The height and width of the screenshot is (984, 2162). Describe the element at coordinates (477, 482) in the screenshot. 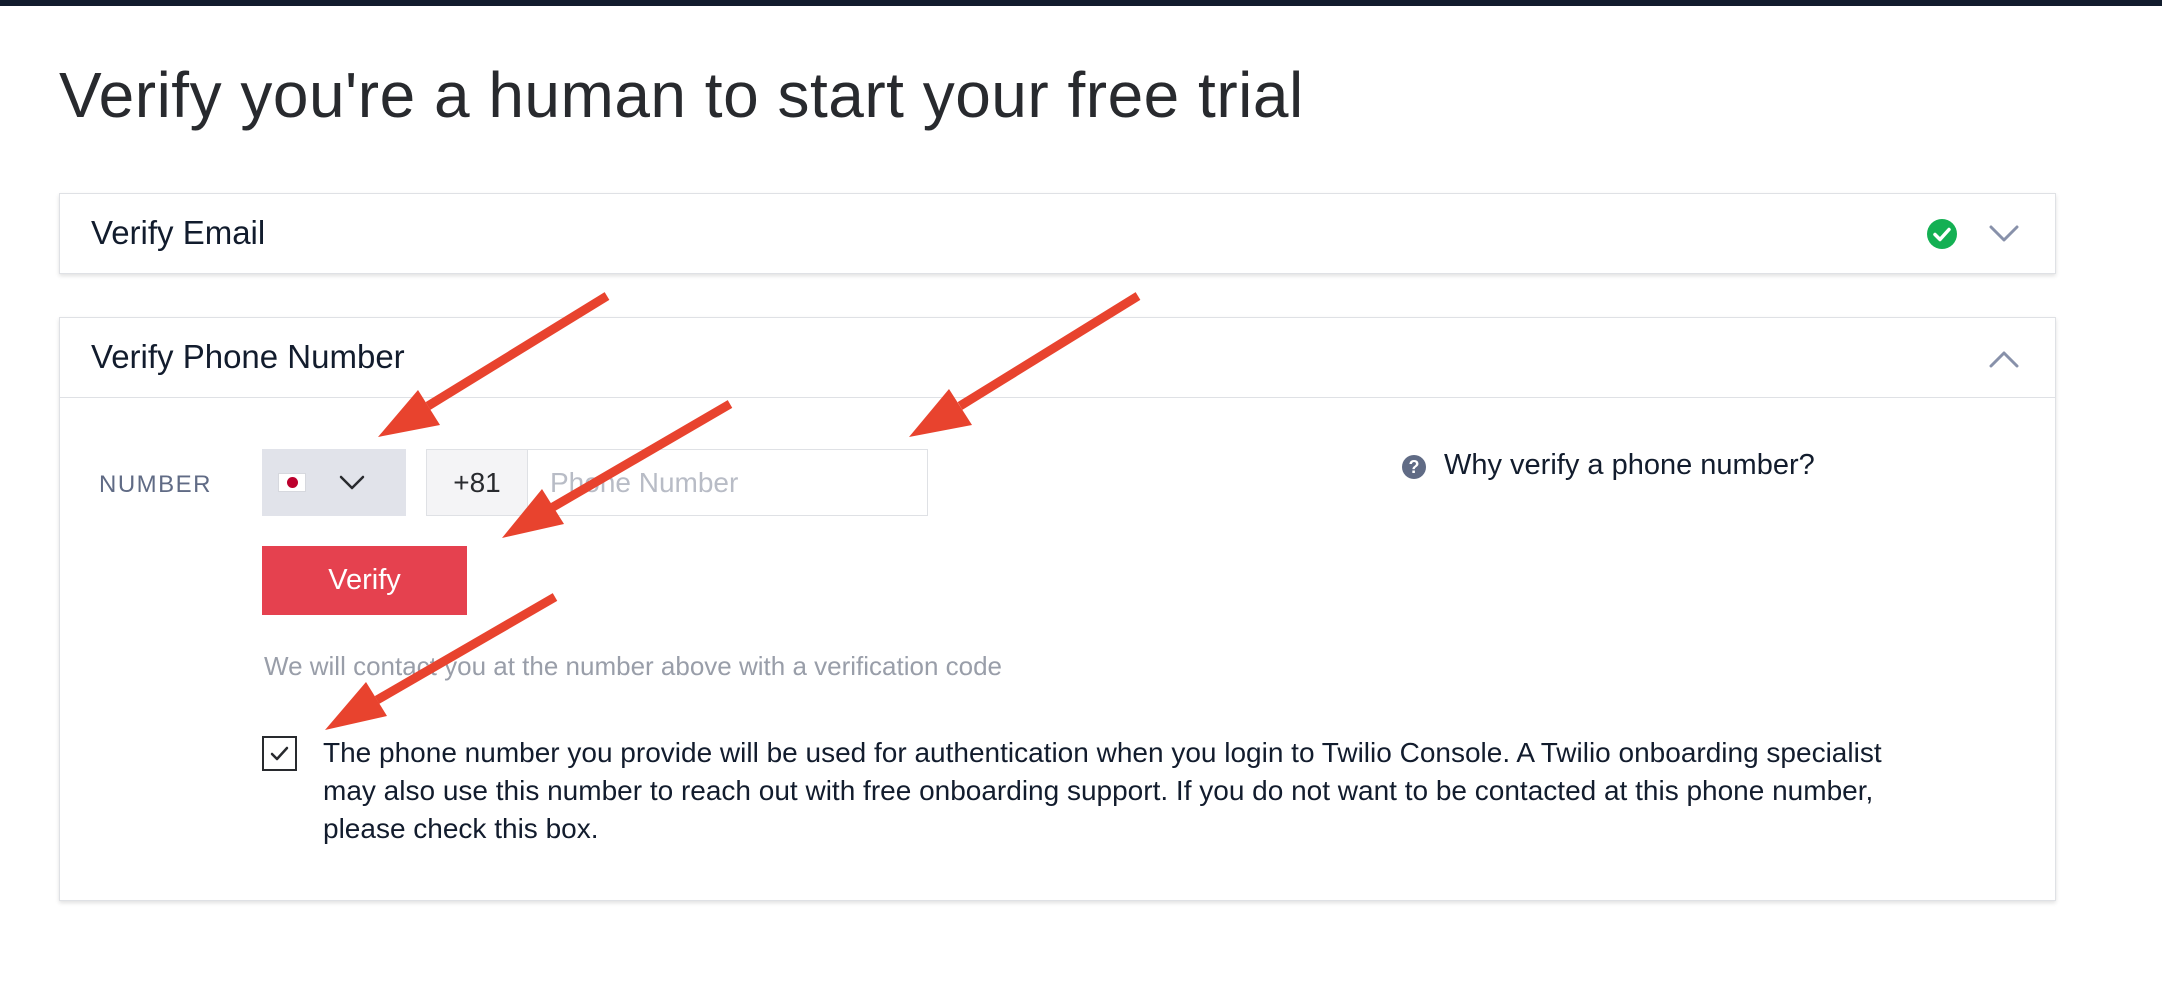

I see `dial-code-prefix: +81` at that location.